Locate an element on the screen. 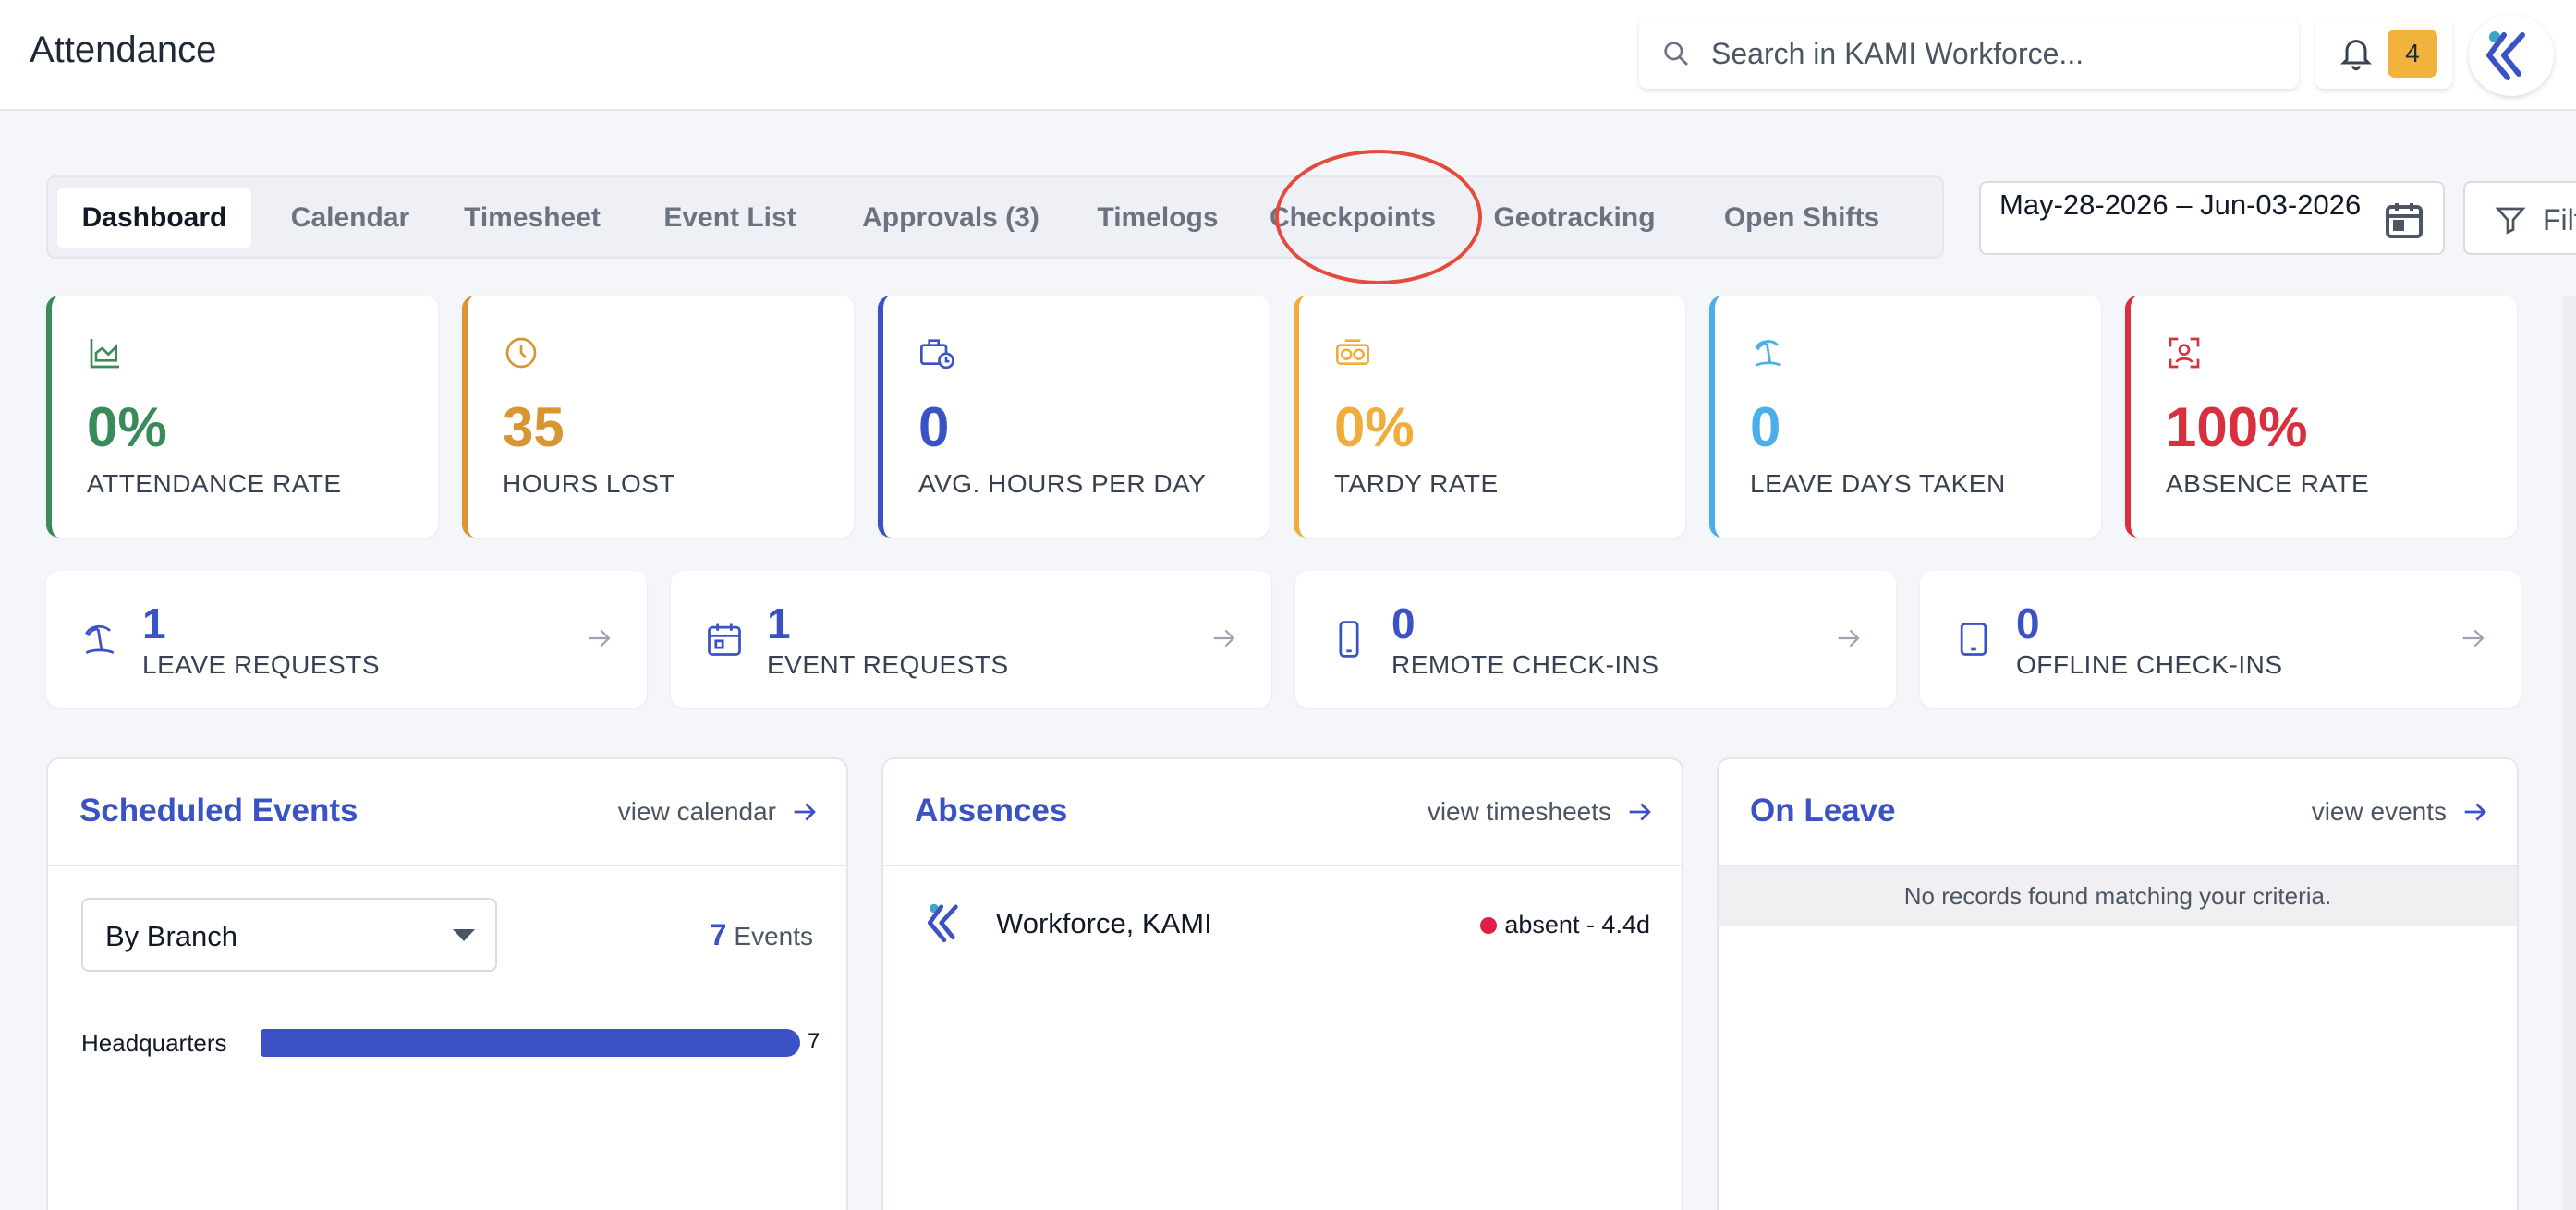 Image resolution: width=2576 pixels, height=1210 pixels. stat-label: HOURS LOST is located at coordinates (589, 483).